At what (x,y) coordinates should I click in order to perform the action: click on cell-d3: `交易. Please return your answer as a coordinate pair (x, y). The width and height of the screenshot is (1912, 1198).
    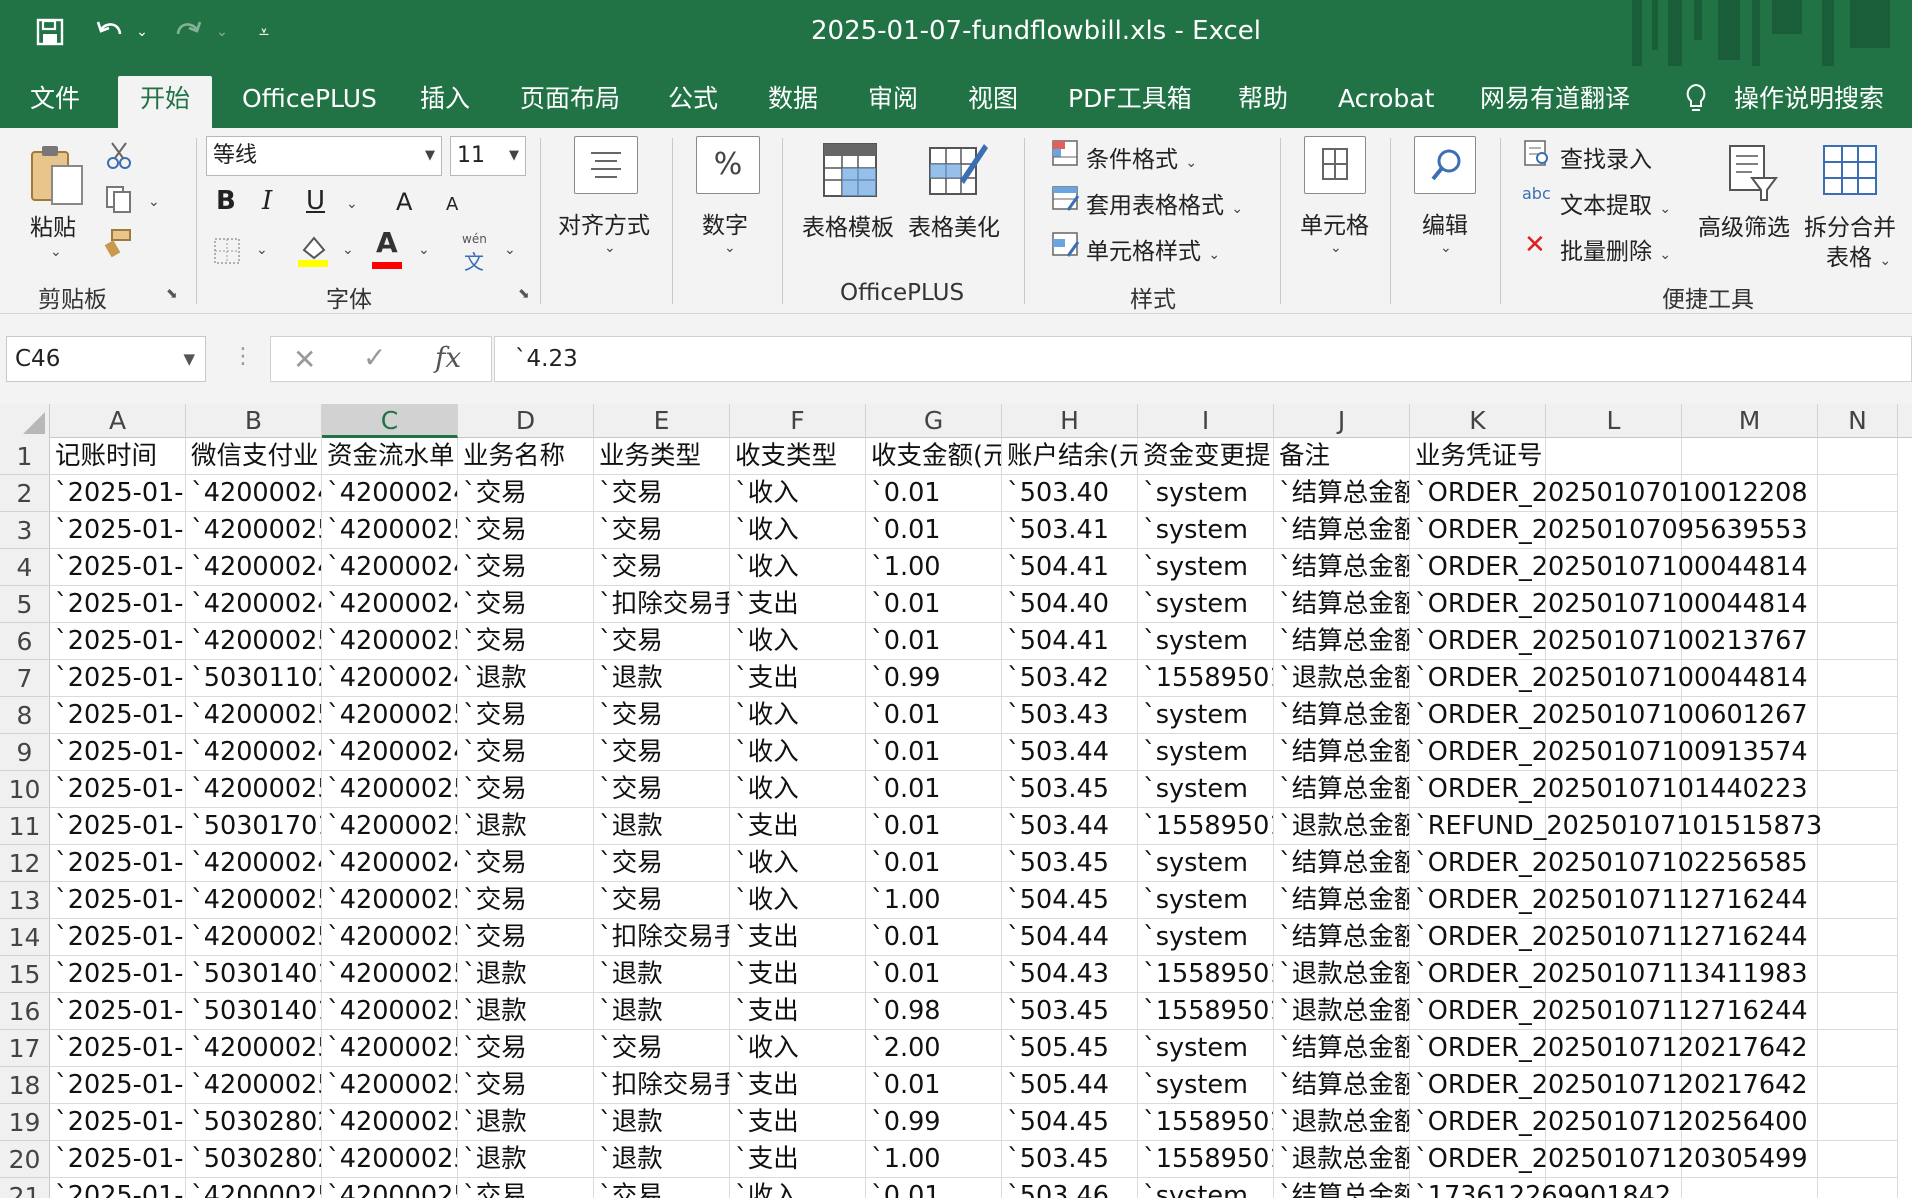
    Looking at the image, I should click on (526, 530).